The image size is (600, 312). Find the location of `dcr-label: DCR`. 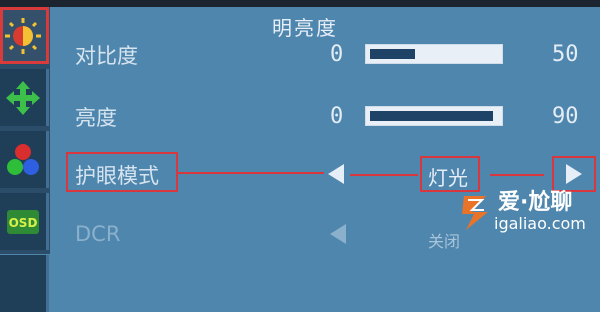

dcr-label: DCR is located at coordinates (98, 234).